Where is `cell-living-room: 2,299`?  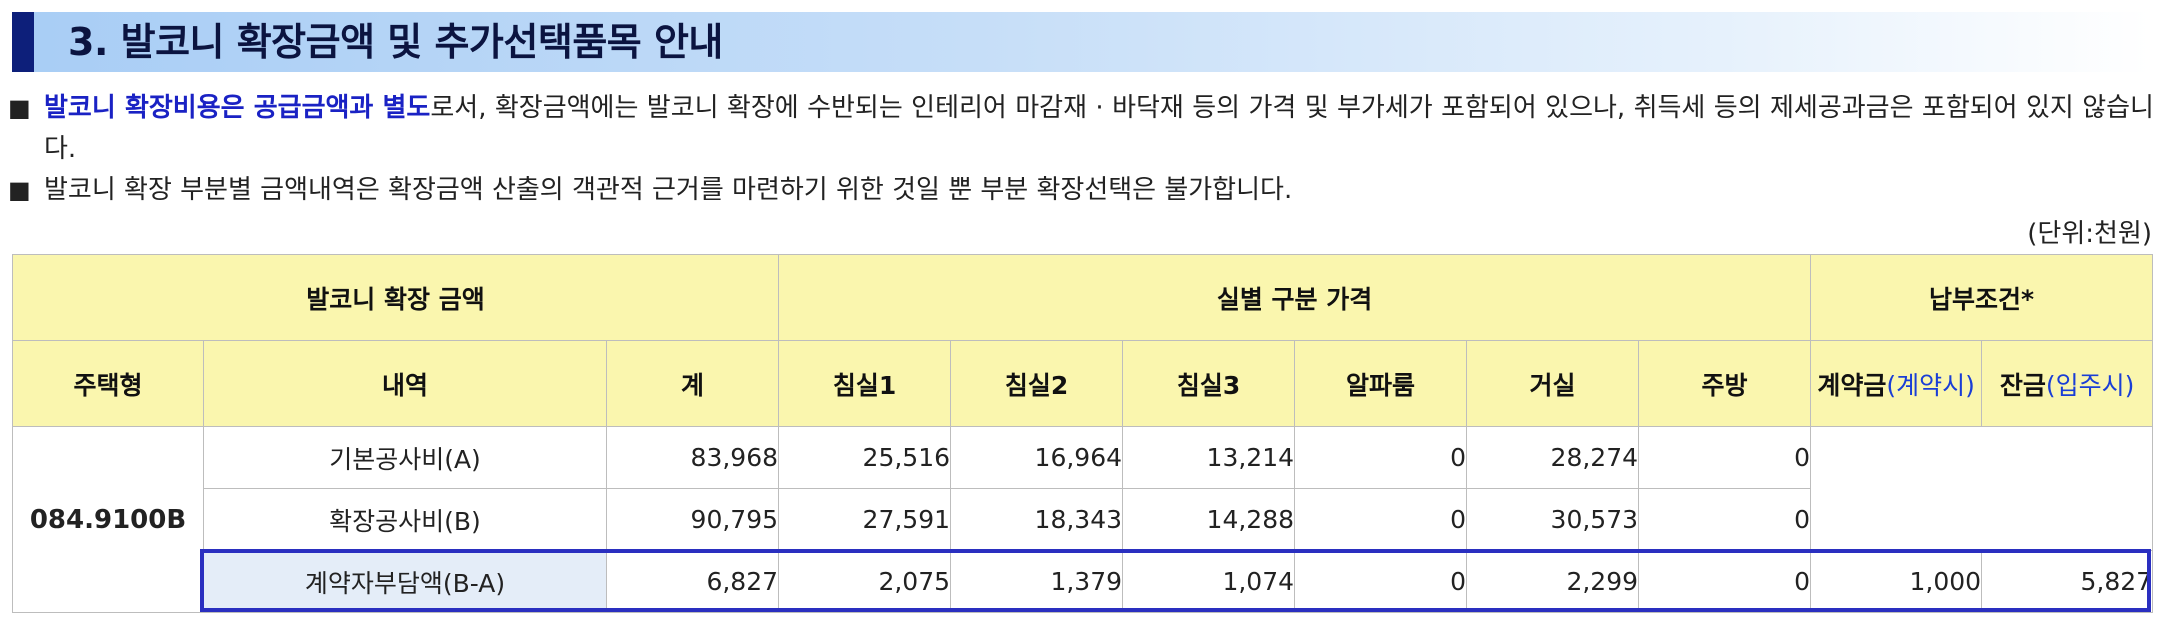 cell-living-room: 2,299 is located at coordinates (1553, 581).